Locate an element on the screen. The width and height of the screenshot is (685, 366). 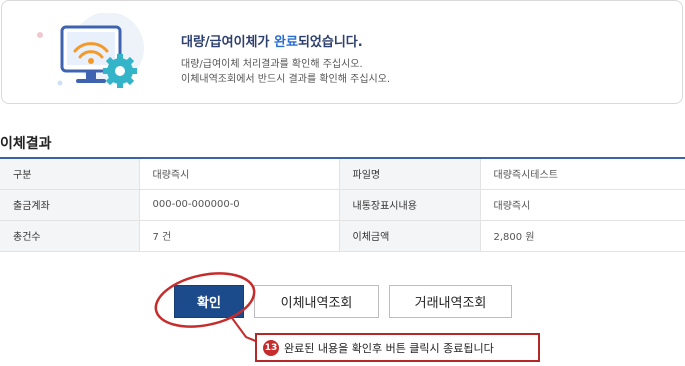
banner-title-part3: 되었습니다. is located at coordinates (330, 42).